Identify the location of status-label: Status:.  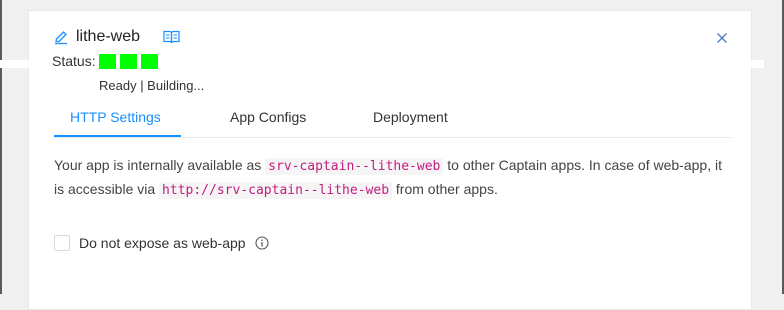
(74, 61).